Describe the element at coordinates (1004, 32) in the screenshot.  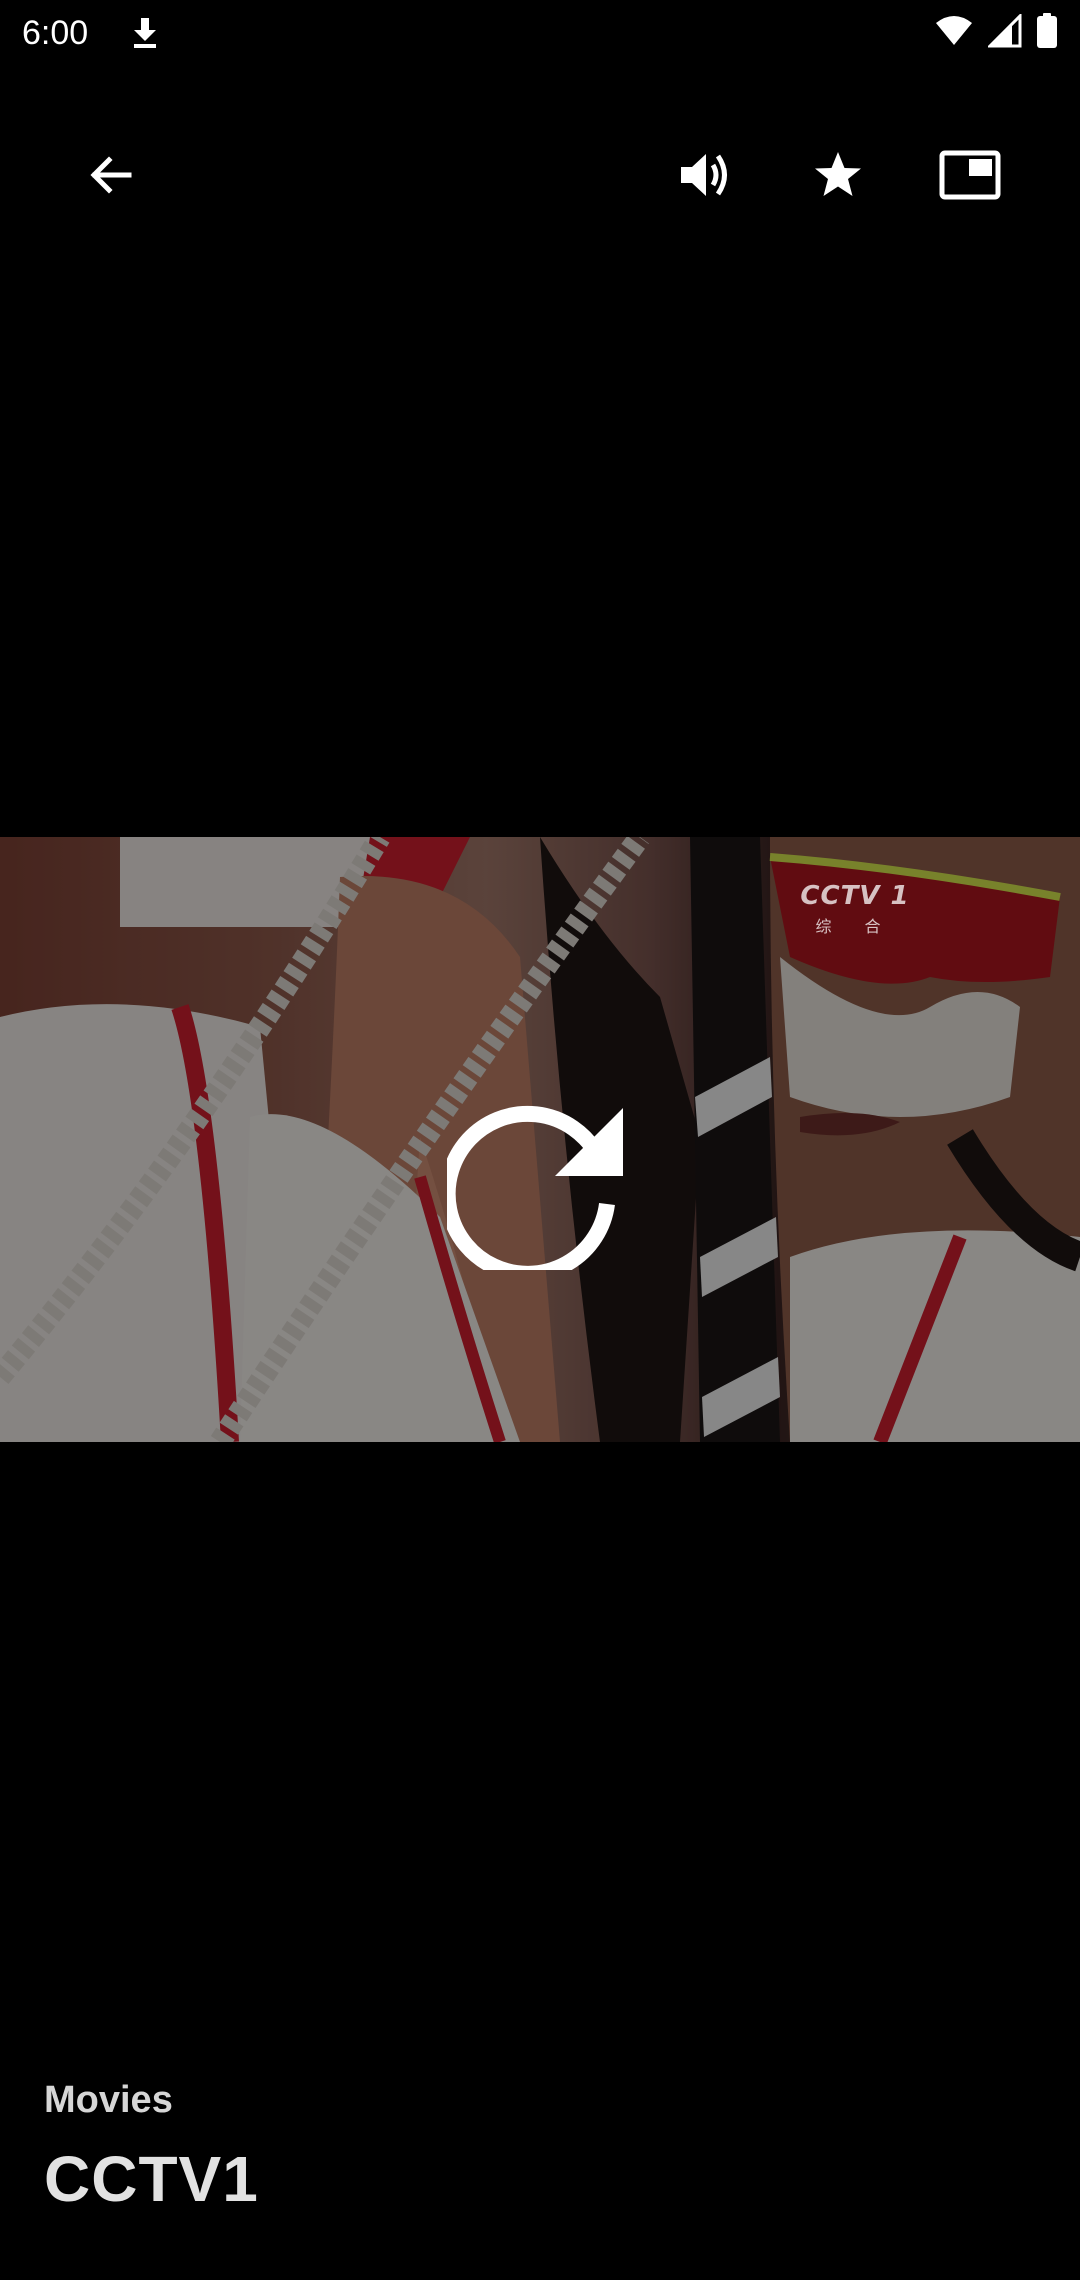
I see `signal-icon` at that location.